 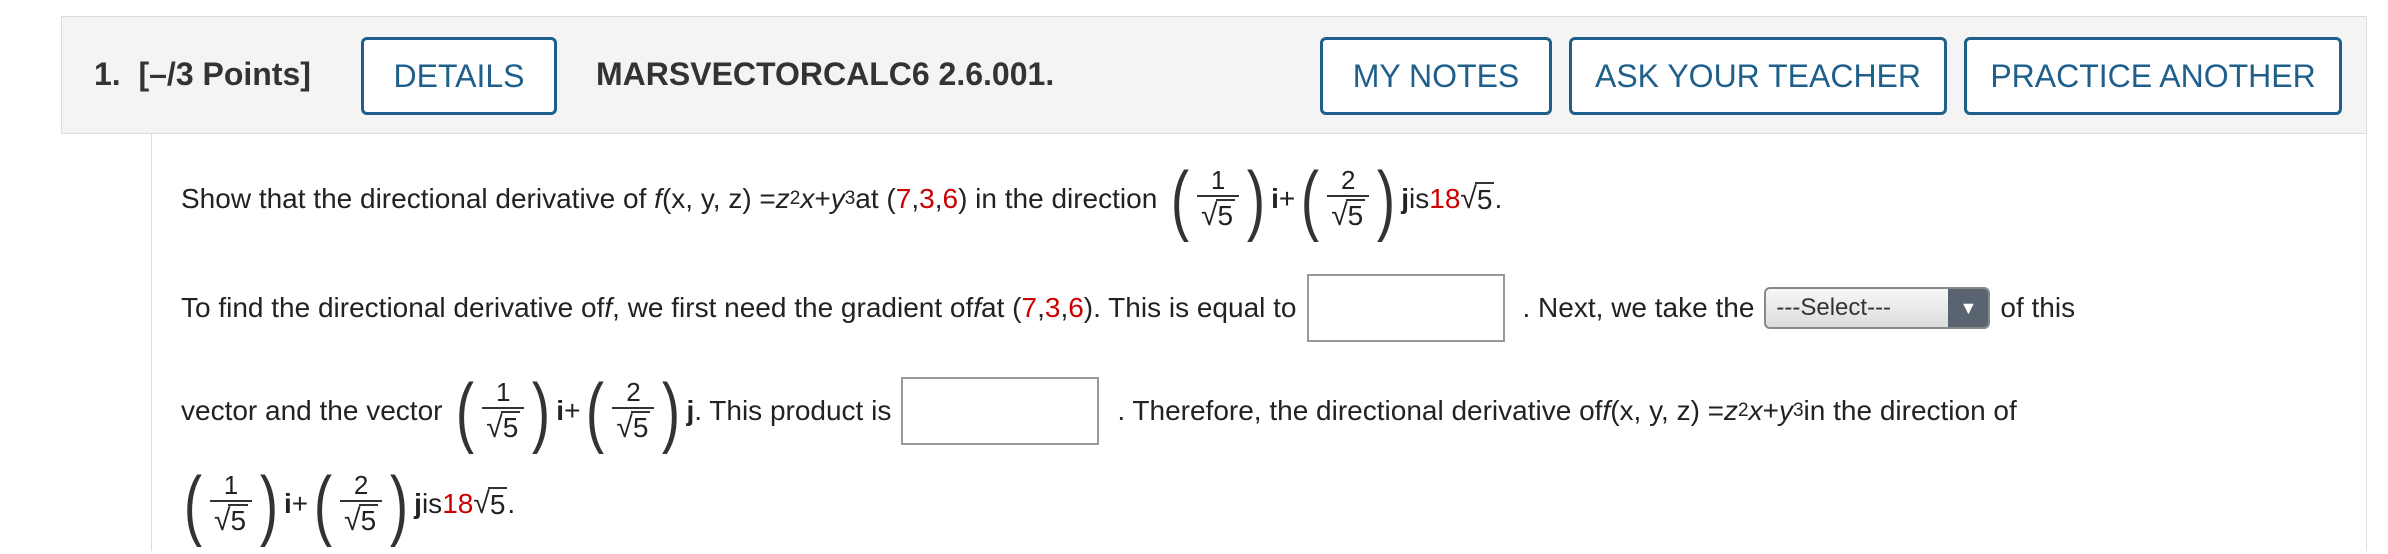 What do you see at coordinates (1436, 76) in the screenshot?
I see `my-notes-button: MY NOTES` at bounding box center [1436, 76].